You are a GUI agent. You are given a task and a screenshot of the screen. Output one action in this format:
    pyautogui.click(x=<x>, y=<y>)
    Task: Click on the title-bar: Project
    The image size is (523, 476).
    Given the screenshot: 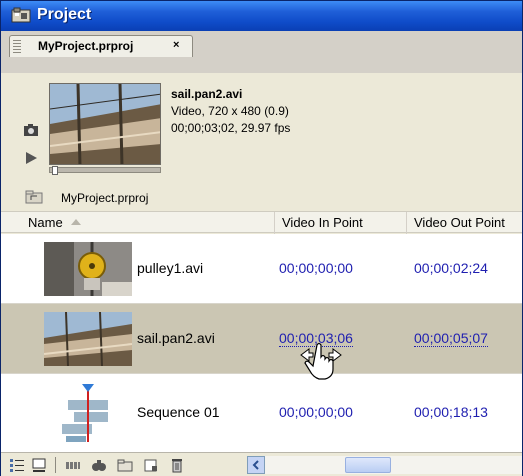 What is the action you would take?
    pyautogui.click(x=261, y=16)
    